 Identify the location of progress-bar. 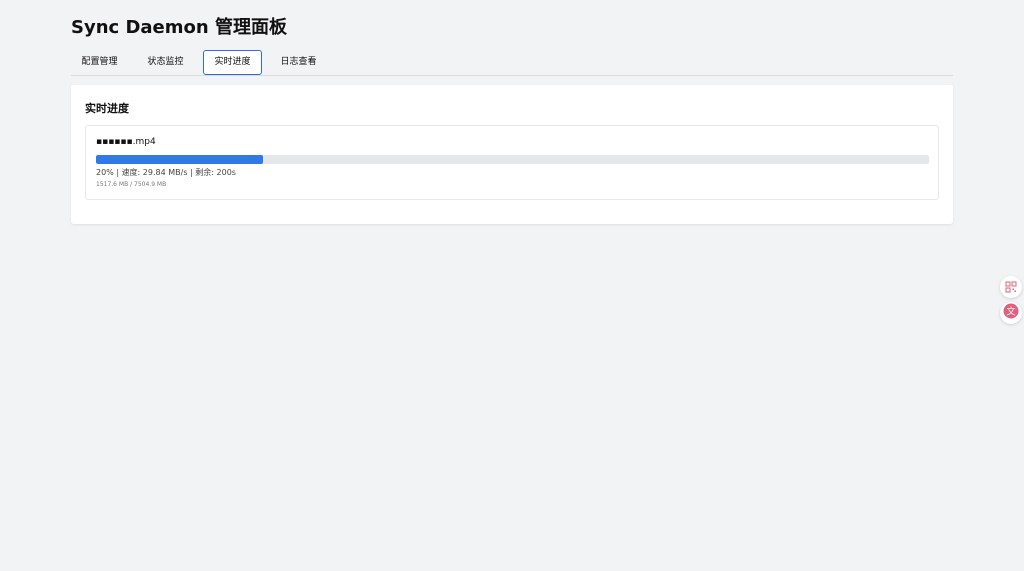
(512, 159).